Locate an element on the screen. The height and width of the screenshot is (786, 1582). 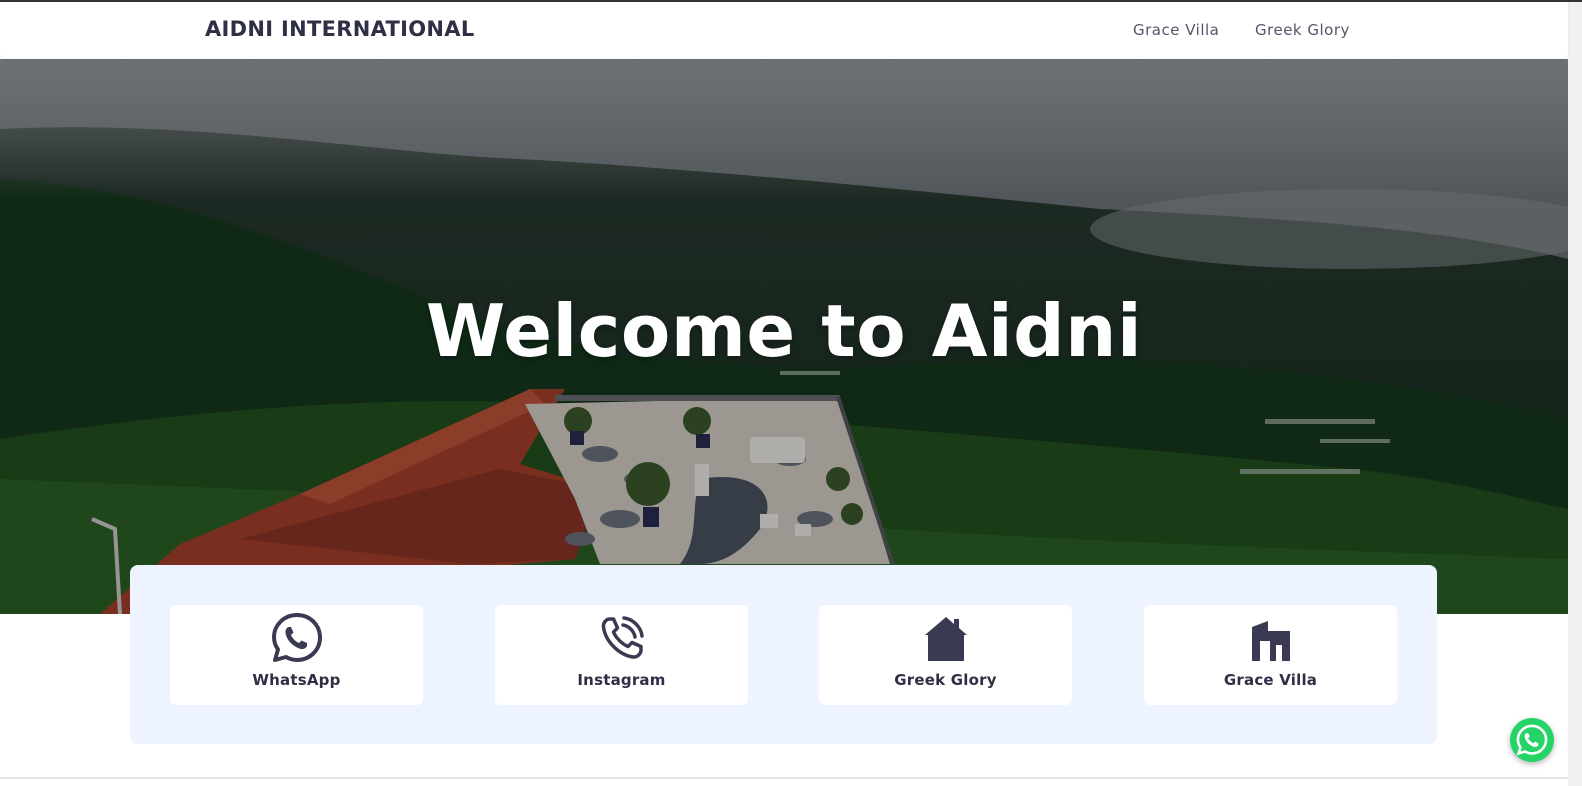
hero-title: Welcome to Aidni is located at coordinates (784, 331).